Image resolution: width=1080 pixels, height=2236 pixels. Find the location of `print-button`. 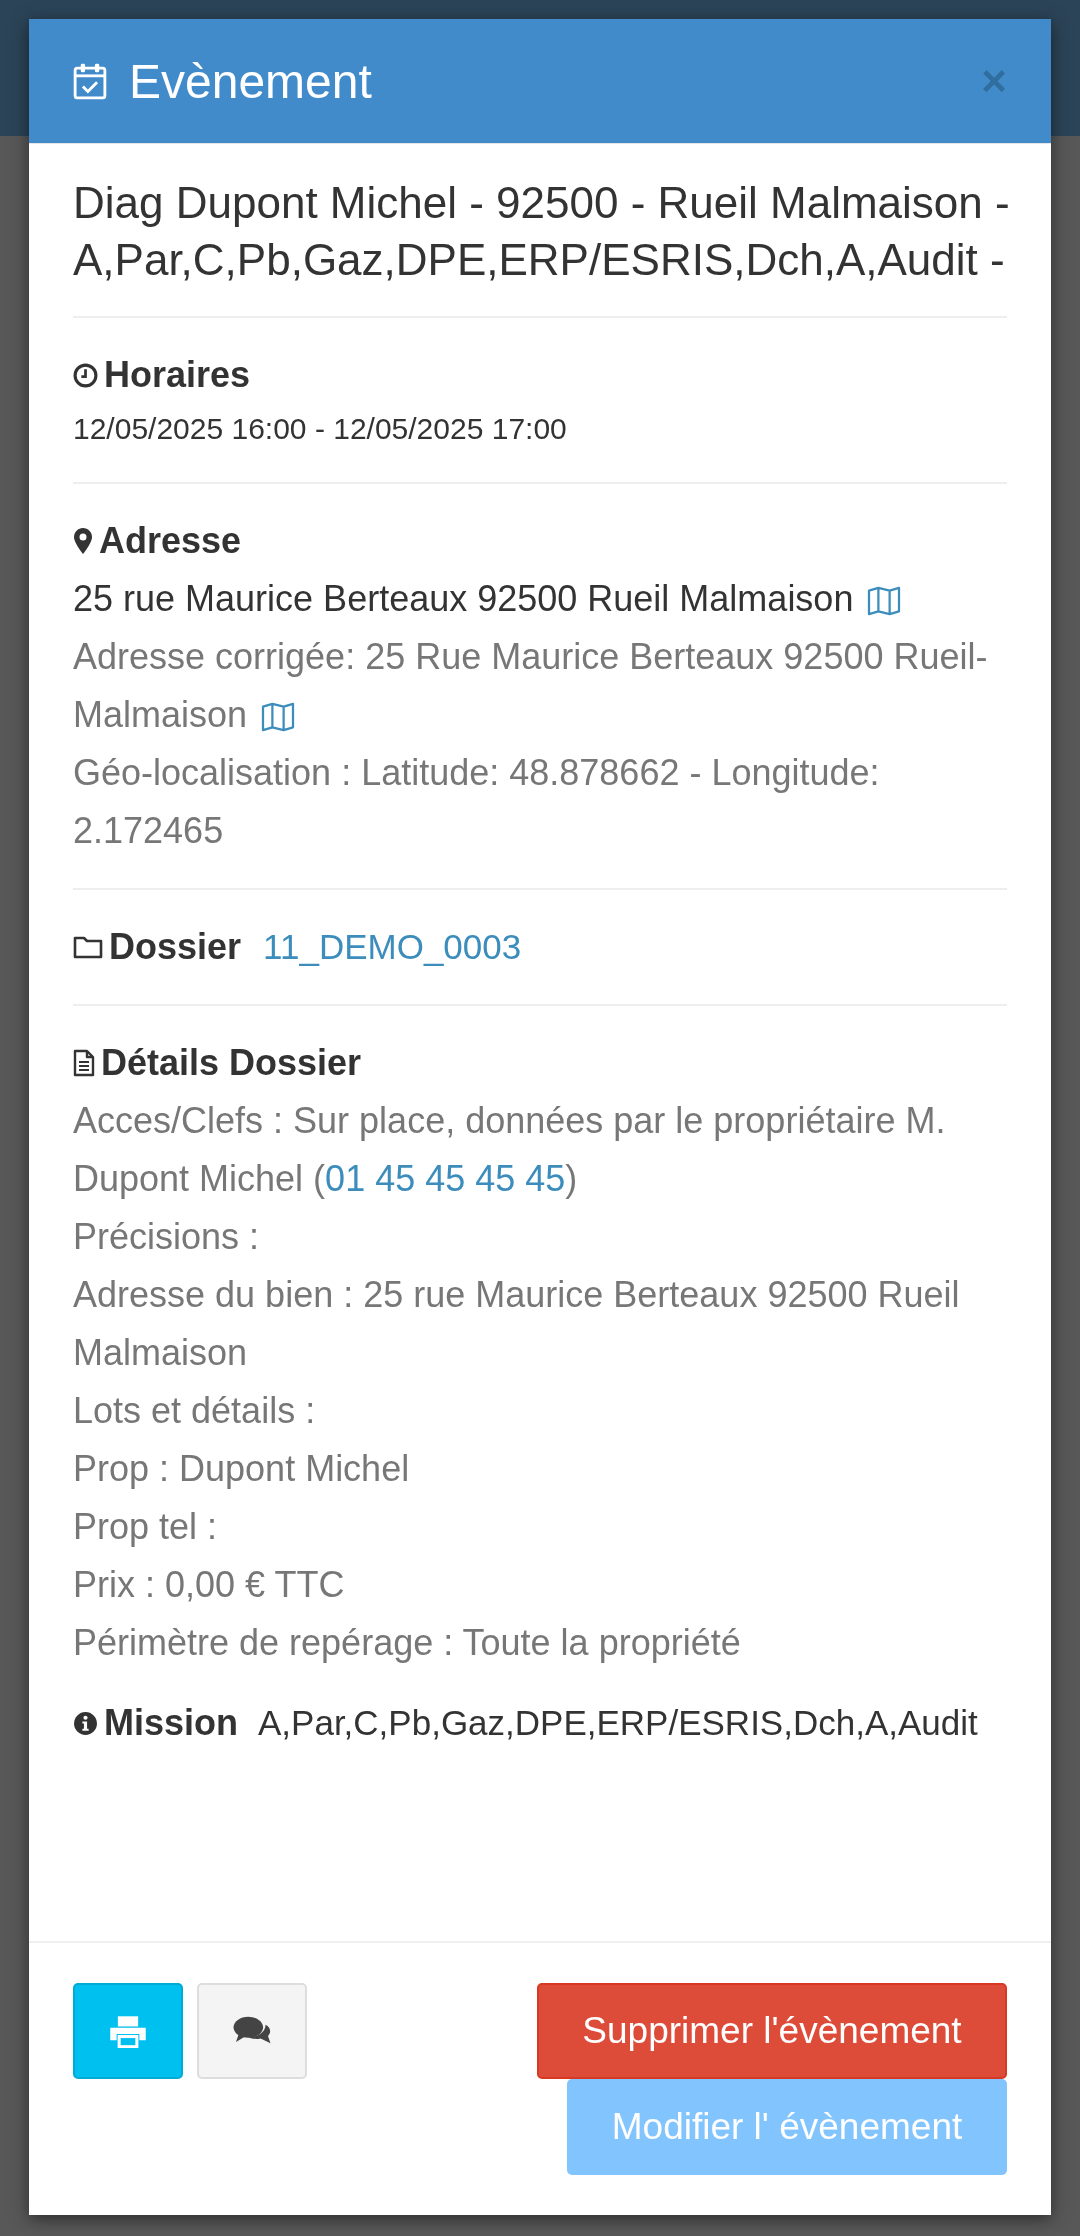

print-button is located at coordinates (128, 2031).